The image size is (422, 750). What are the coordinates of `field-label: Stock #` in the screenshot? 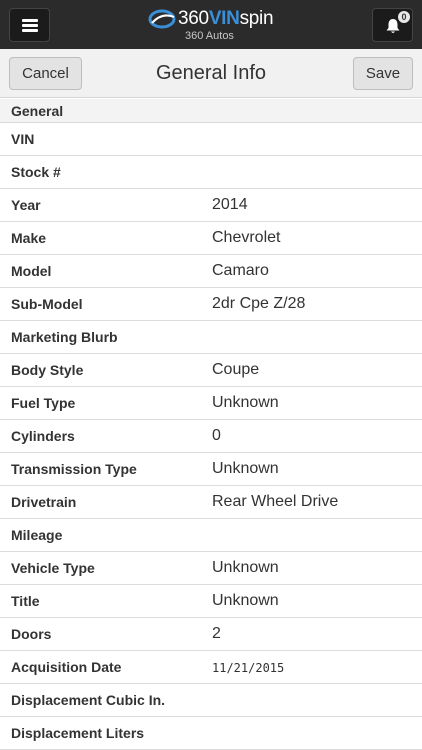 It's located at (36, 172).